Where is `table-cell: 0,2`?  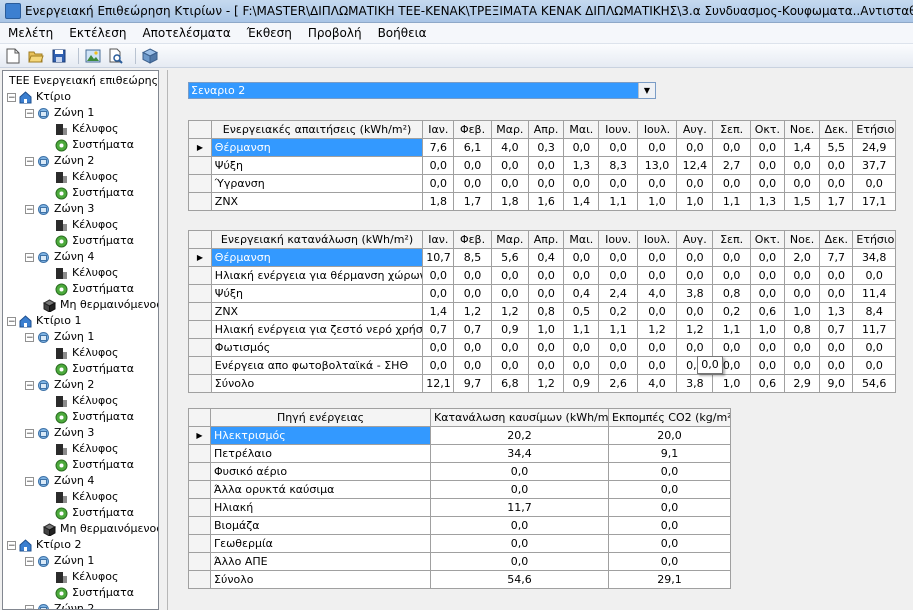
table-cell: 0,2 is located at coordinates (731, 311).